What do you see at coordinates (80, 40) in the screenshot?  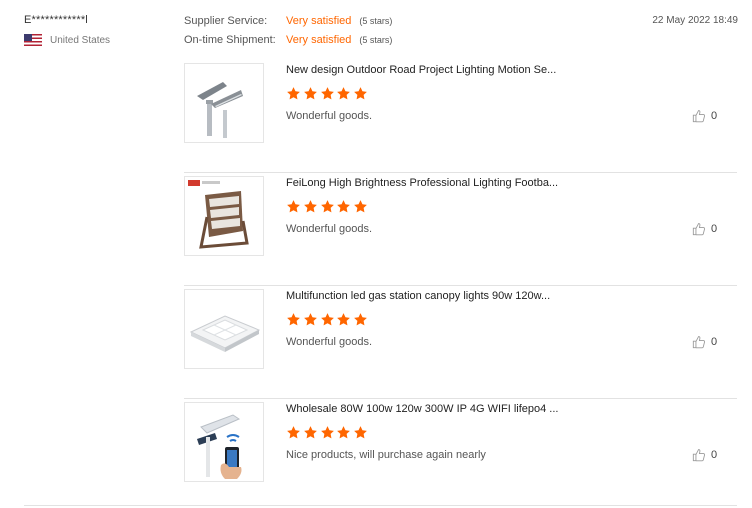 I see `country-name: United States` at bounding box center [80, 40].